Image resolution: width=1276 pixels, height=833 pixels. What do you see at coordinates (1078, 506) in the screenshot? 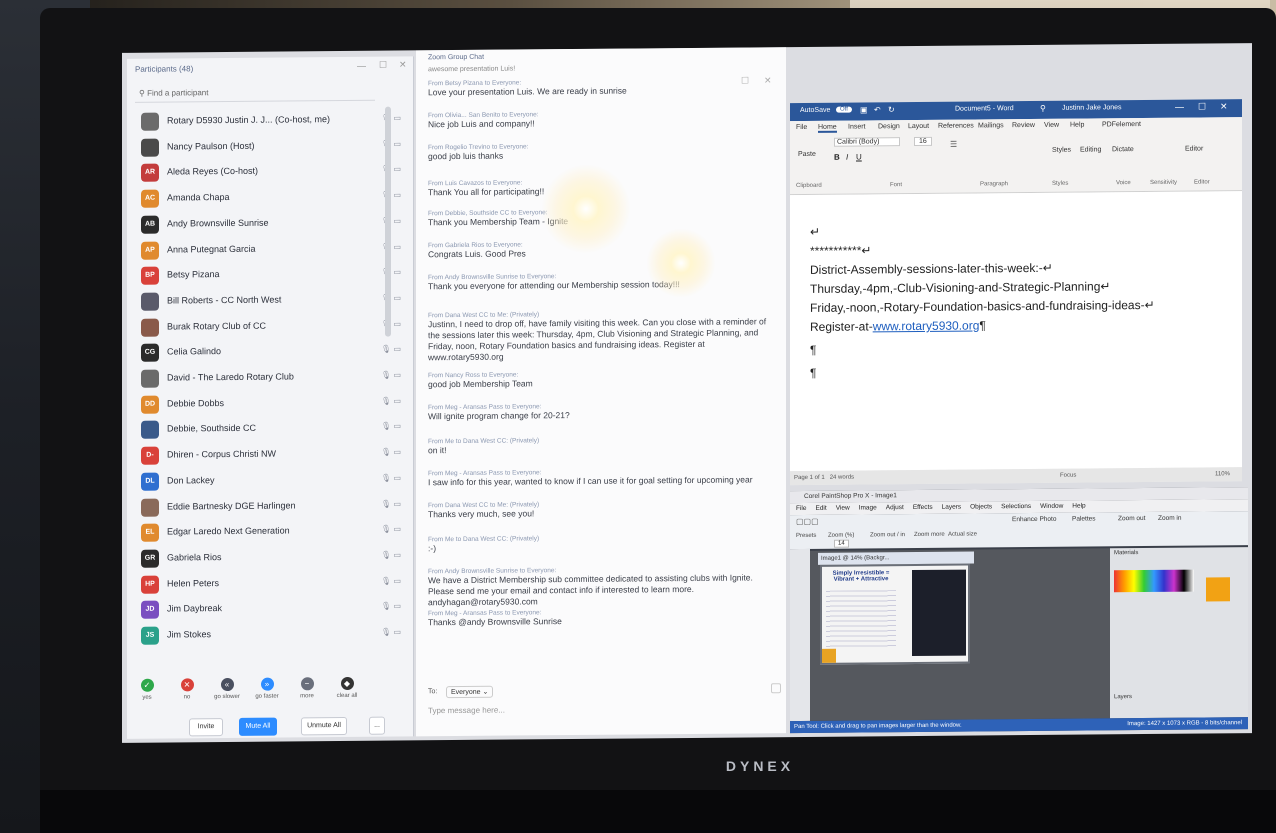
I see `menu-help: Help` at bounding box center [1078, 506].